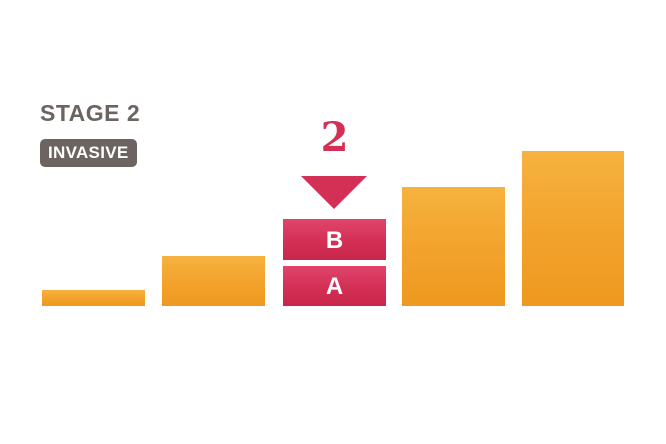  I want to click on stage-badge: INVASIVE, so click(88, 153).